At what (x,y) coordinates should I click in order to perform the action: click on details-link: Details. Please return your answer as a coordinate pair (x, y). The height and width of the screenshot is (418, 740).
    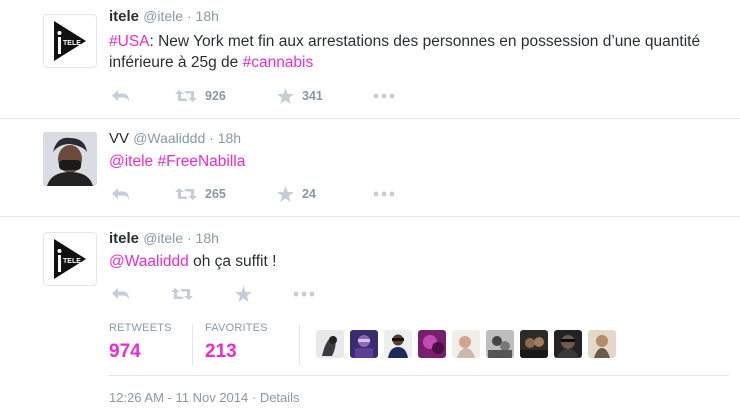
    Looking at the image, I should click on (280, 397).